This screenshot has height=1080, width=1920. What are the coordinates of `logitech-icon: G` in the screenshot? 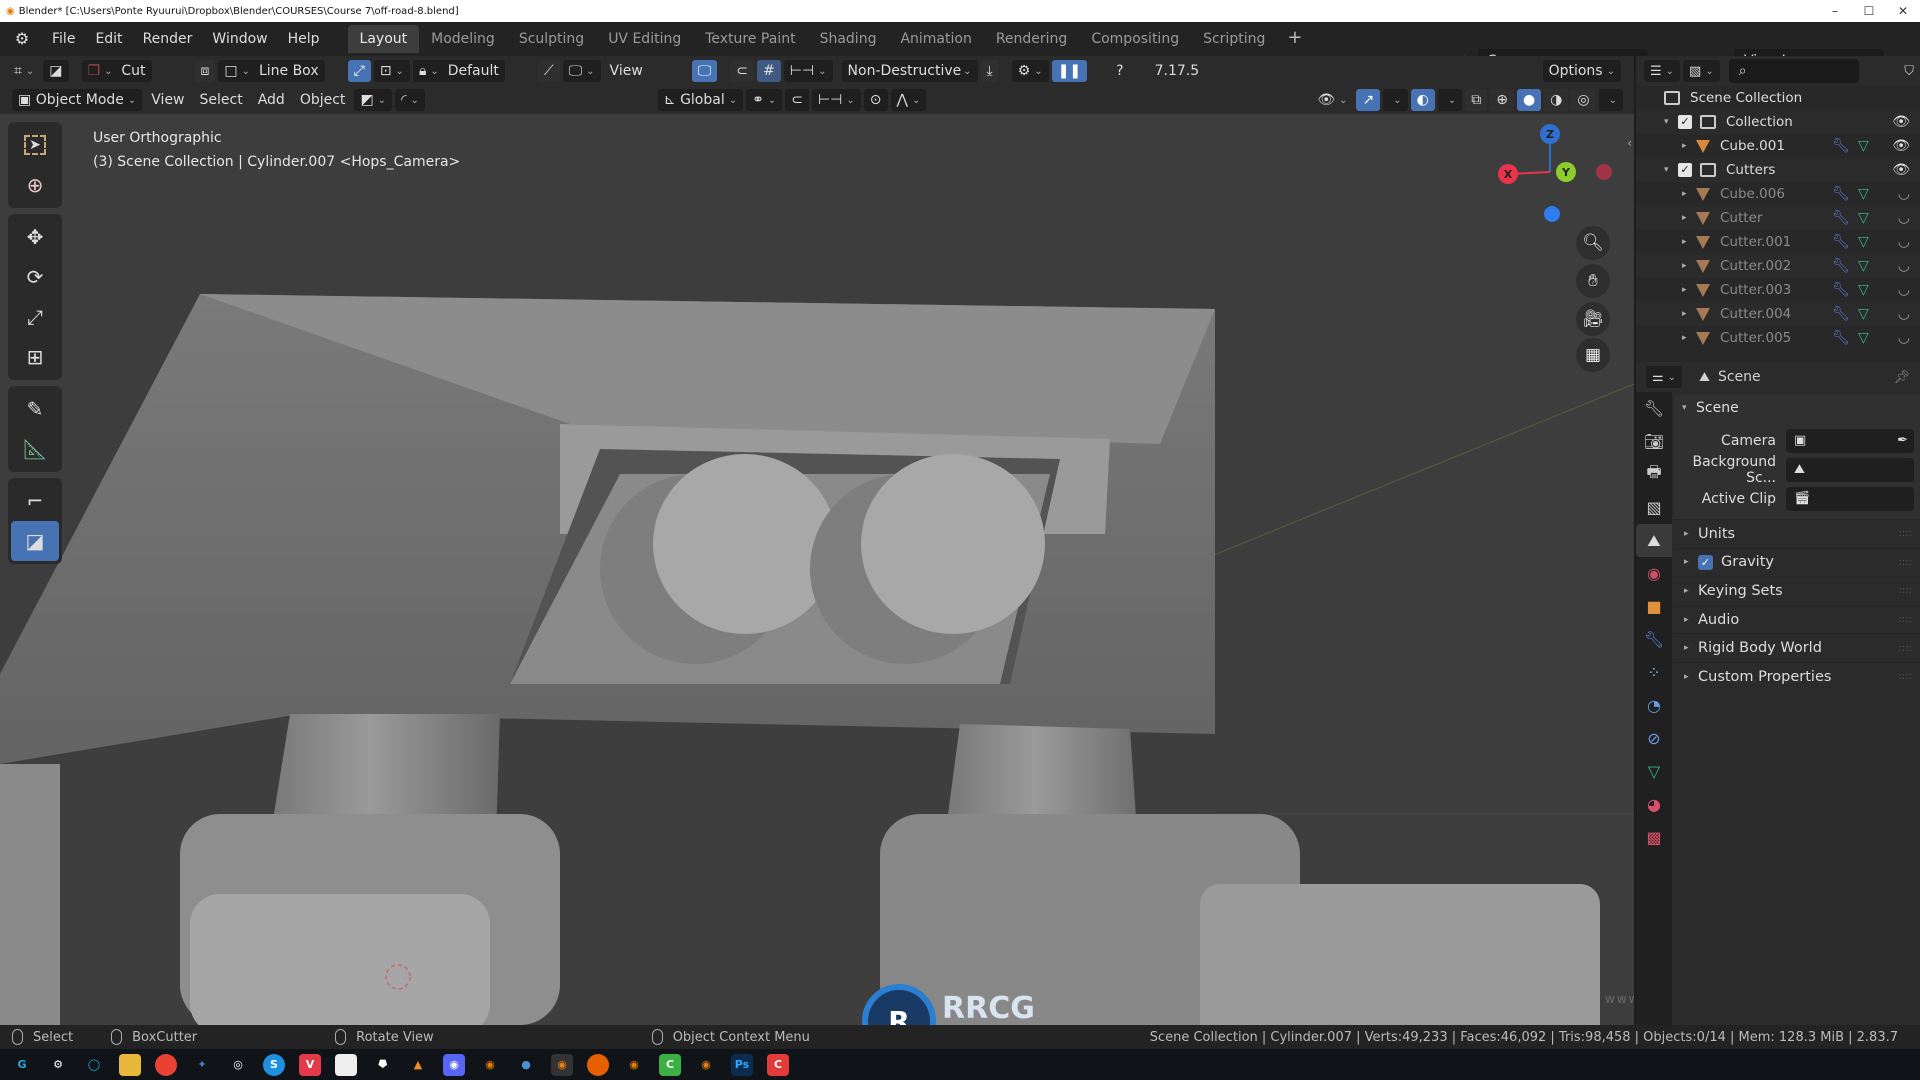 It's located at (22, 1065).